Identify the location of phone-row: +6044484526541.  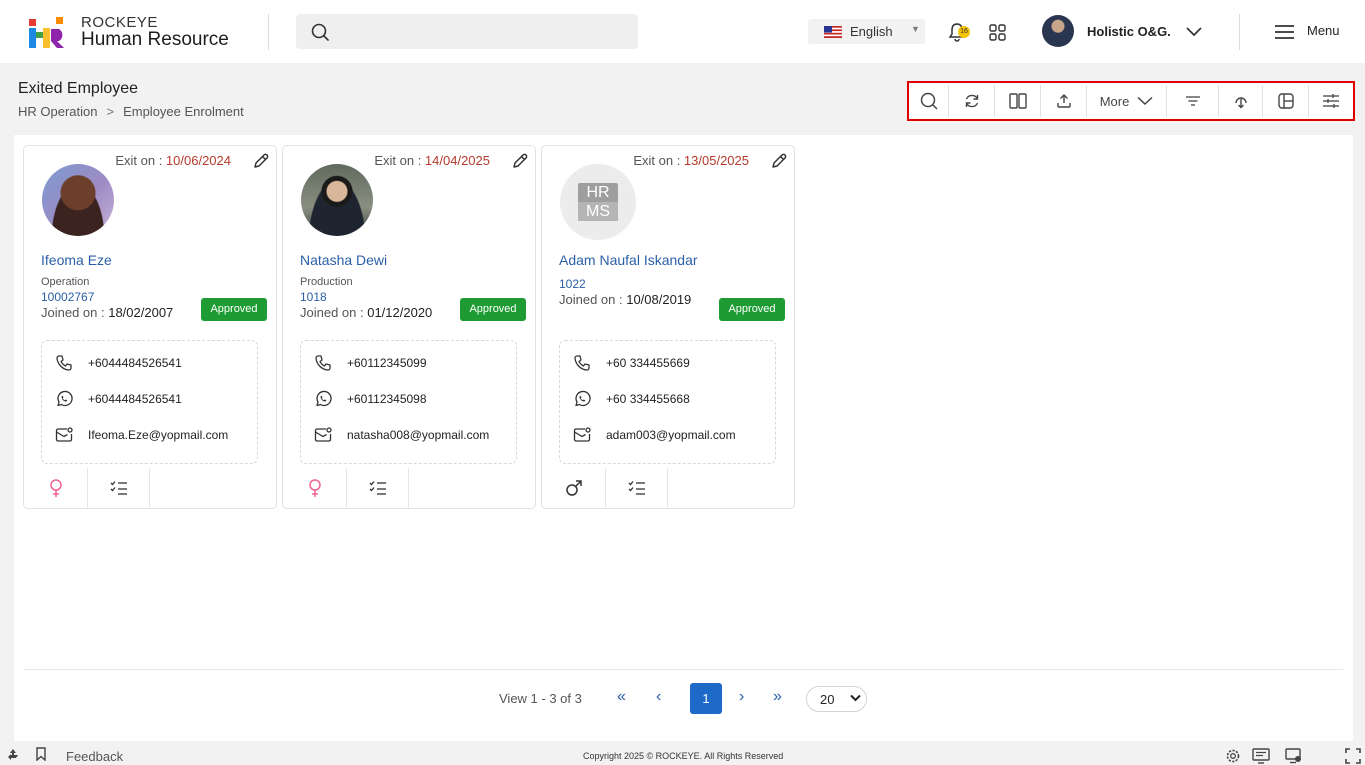
(155, 363).